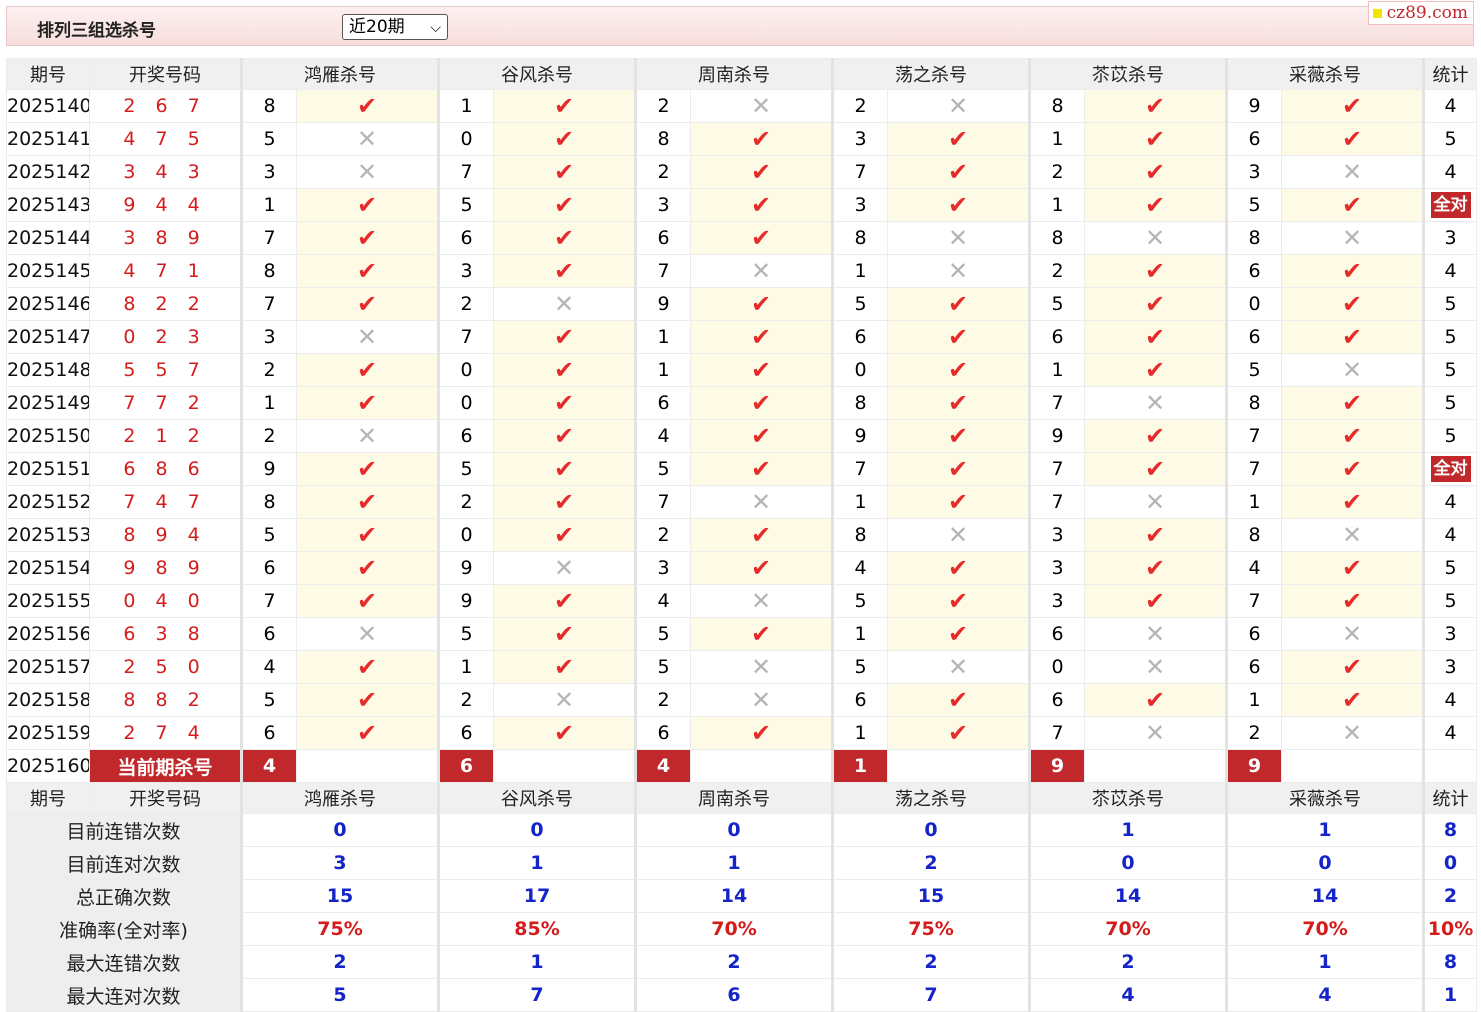 The image size is (1481, 1012). I want to click on stat-label: 目前连对次数, so click(124, 863).